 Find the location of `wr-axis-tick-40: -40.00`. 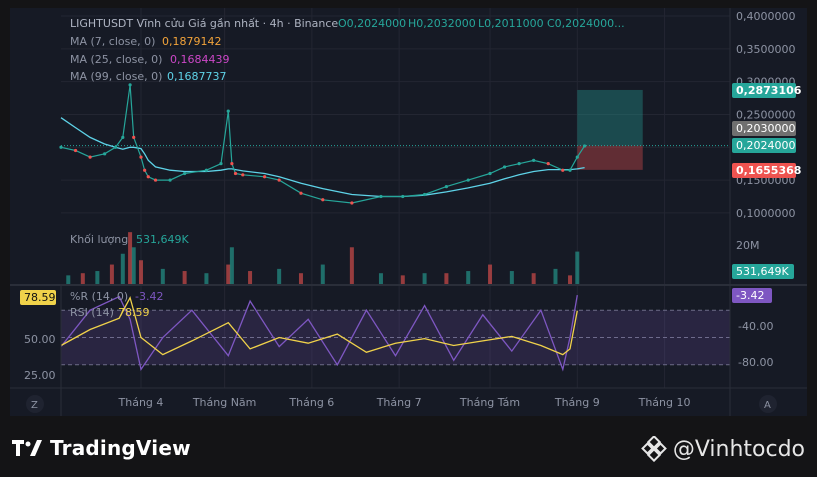

wr-axis-tick-40: -40.00 is located at coordinates (755, 326).